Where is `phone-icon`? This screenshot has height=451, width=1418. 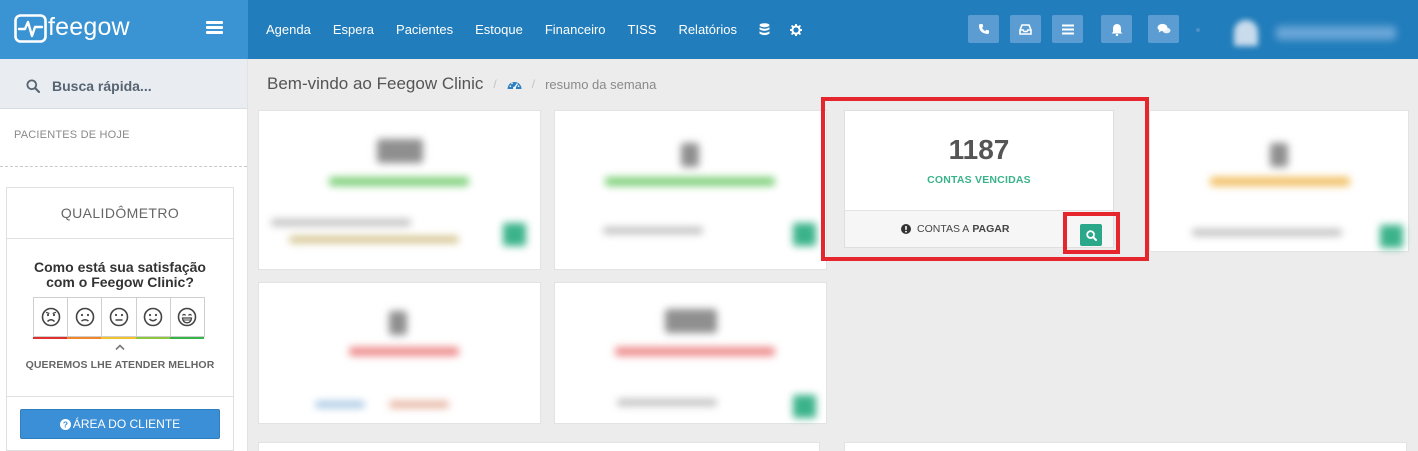 phone-icon is located at coordinates (983, 29).